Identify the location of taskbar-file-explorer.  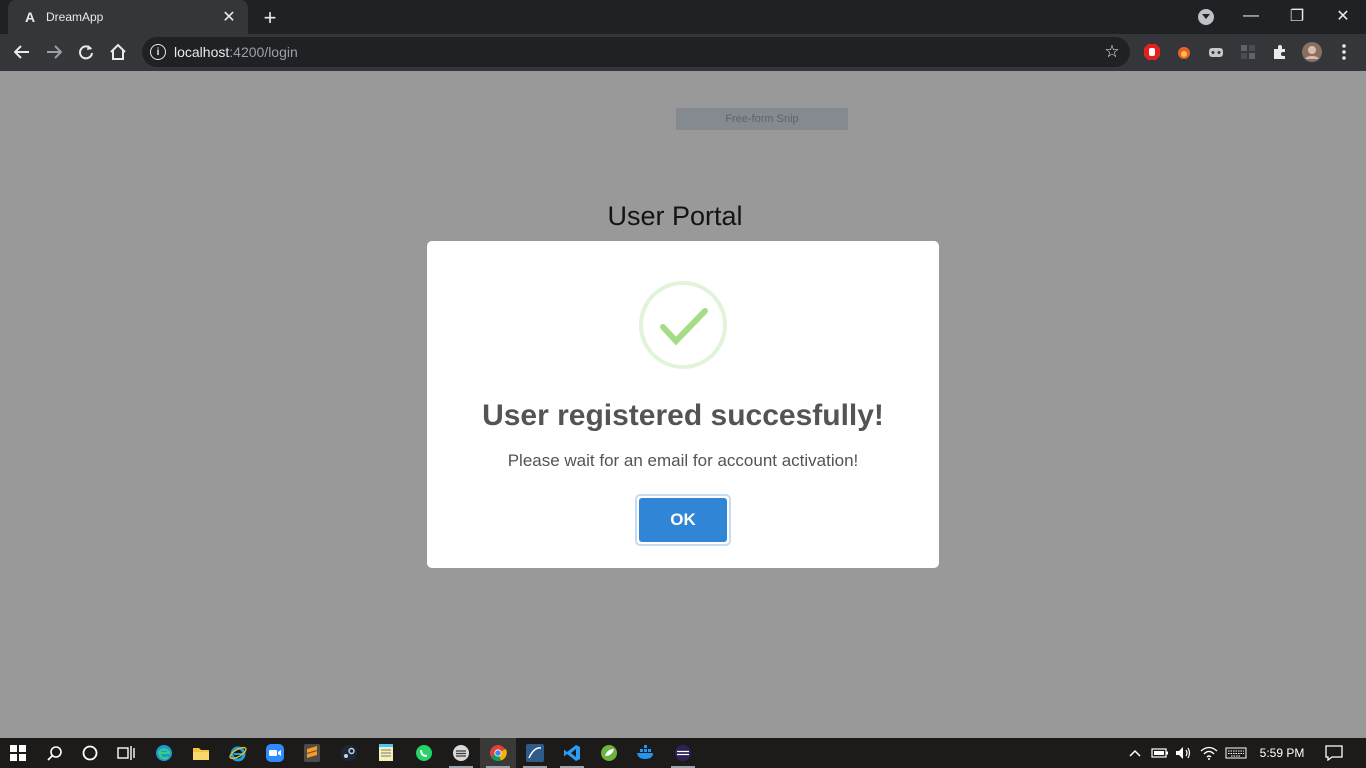
(201, 753).